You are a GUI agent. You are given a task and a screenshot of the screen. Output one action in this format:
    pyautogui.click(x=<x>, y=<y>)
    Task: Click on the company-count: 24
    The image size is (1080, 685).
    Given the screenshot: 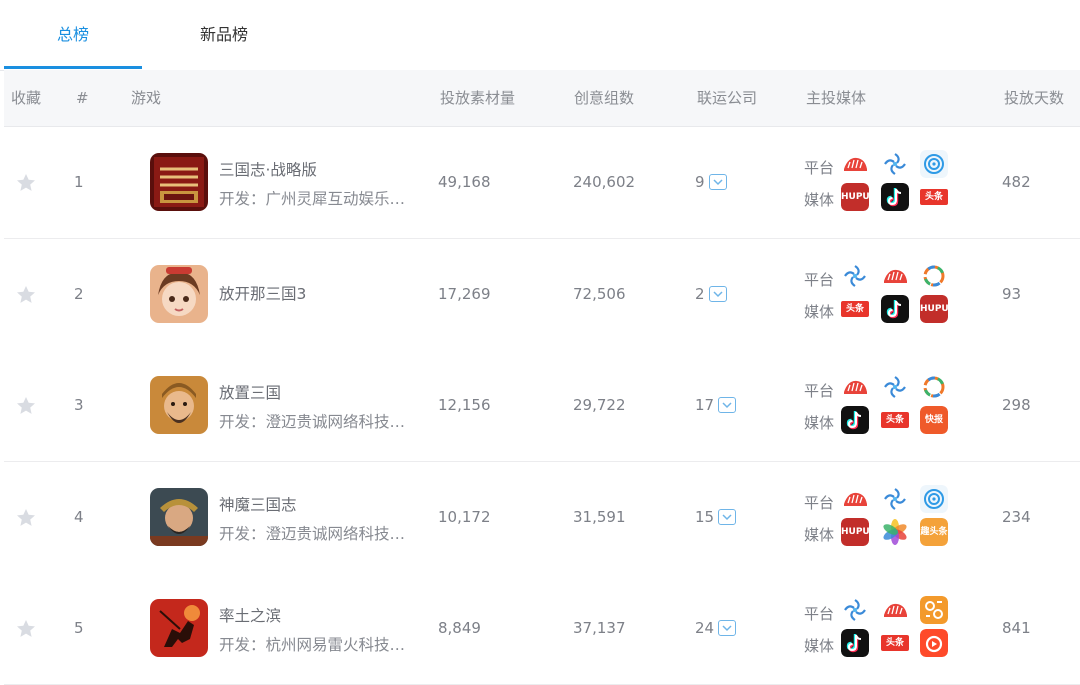 What is the action you would take?
    pyautogui.click(x=716, y=628)
    